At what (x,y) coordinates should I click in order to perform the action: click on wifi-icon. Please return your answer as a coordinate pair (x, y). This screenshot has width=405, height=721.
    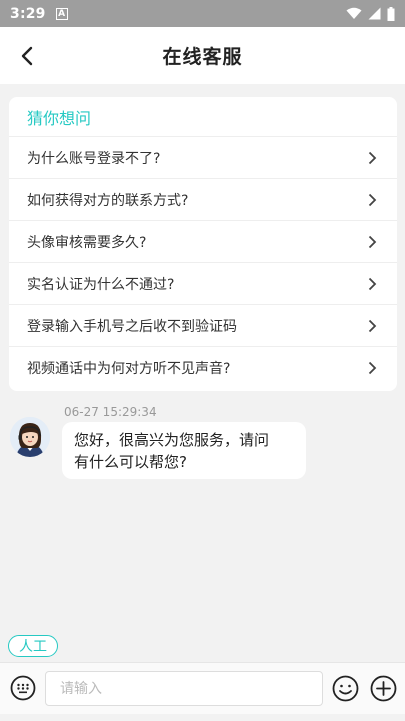
    Looking at the image, I should click on (354, 13).